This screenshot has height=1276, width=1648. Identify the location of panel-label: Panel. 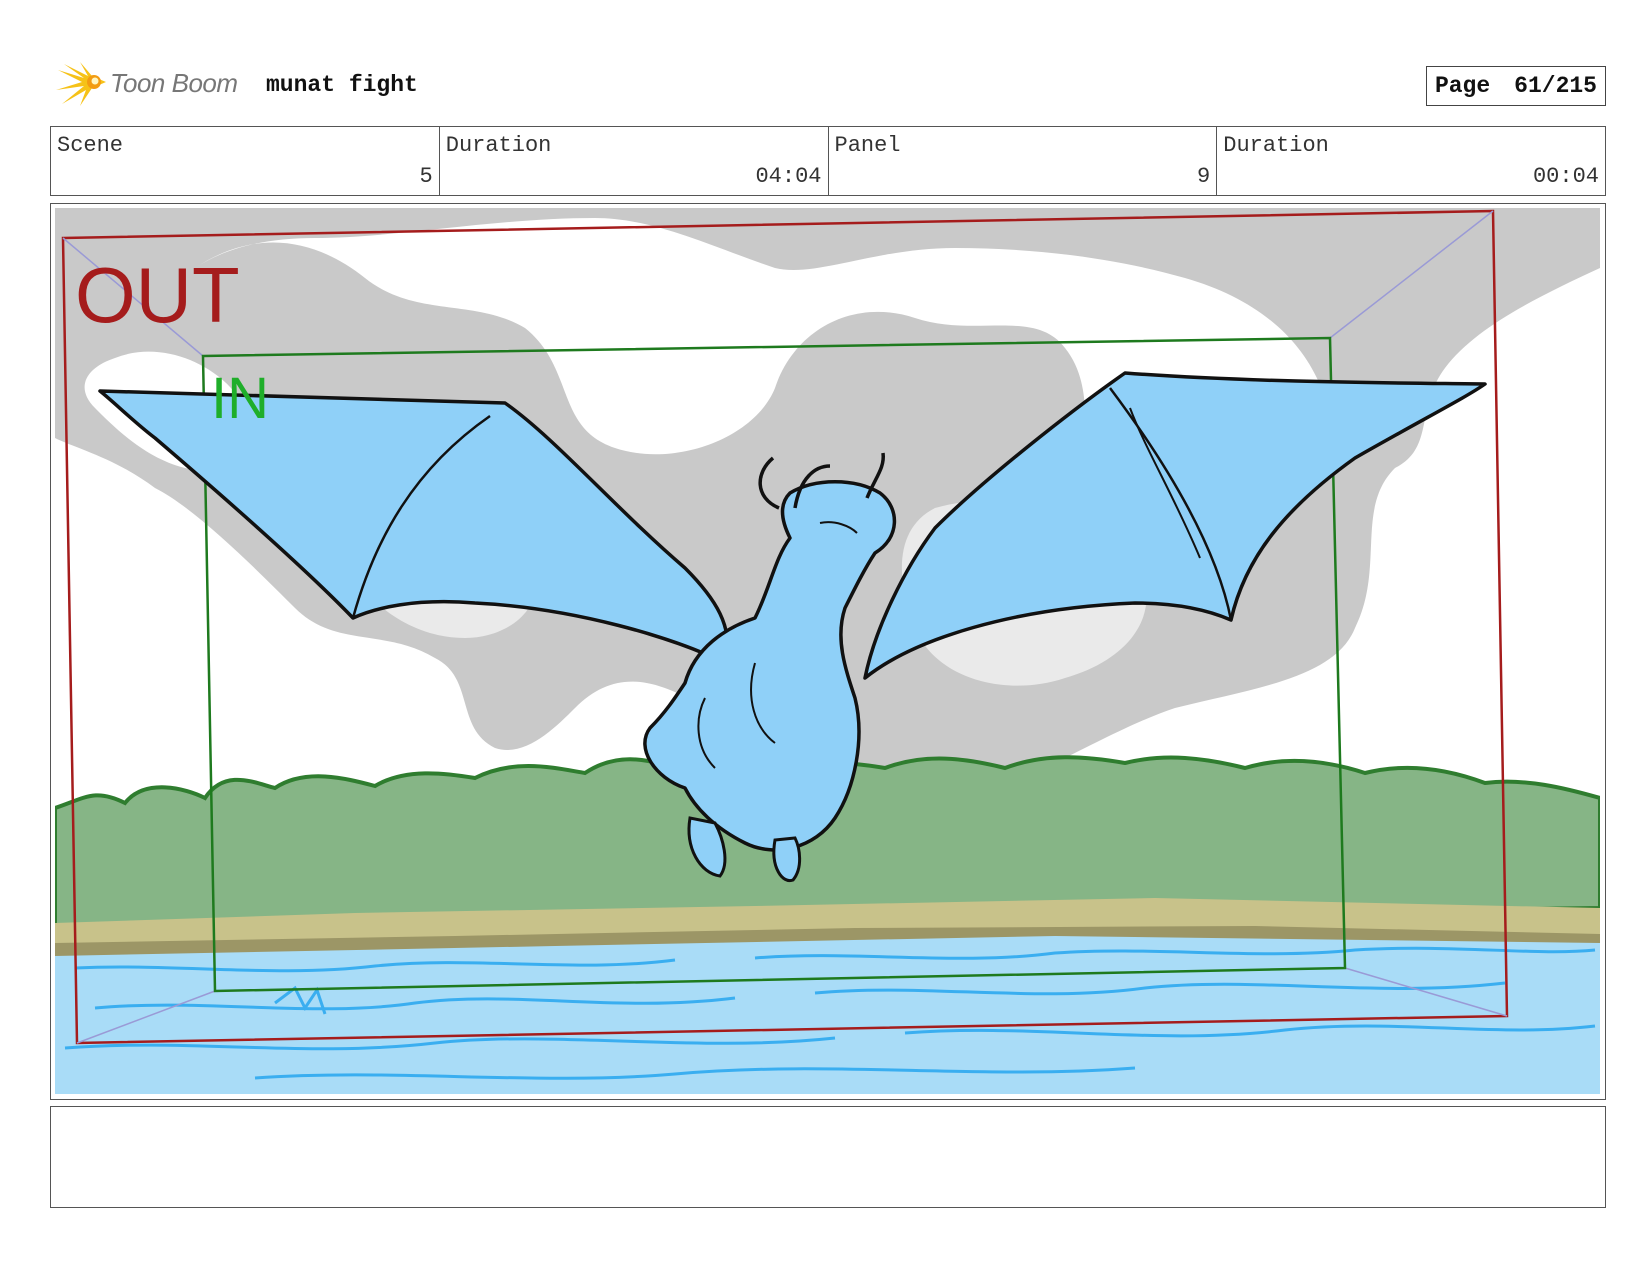
(867, 145).